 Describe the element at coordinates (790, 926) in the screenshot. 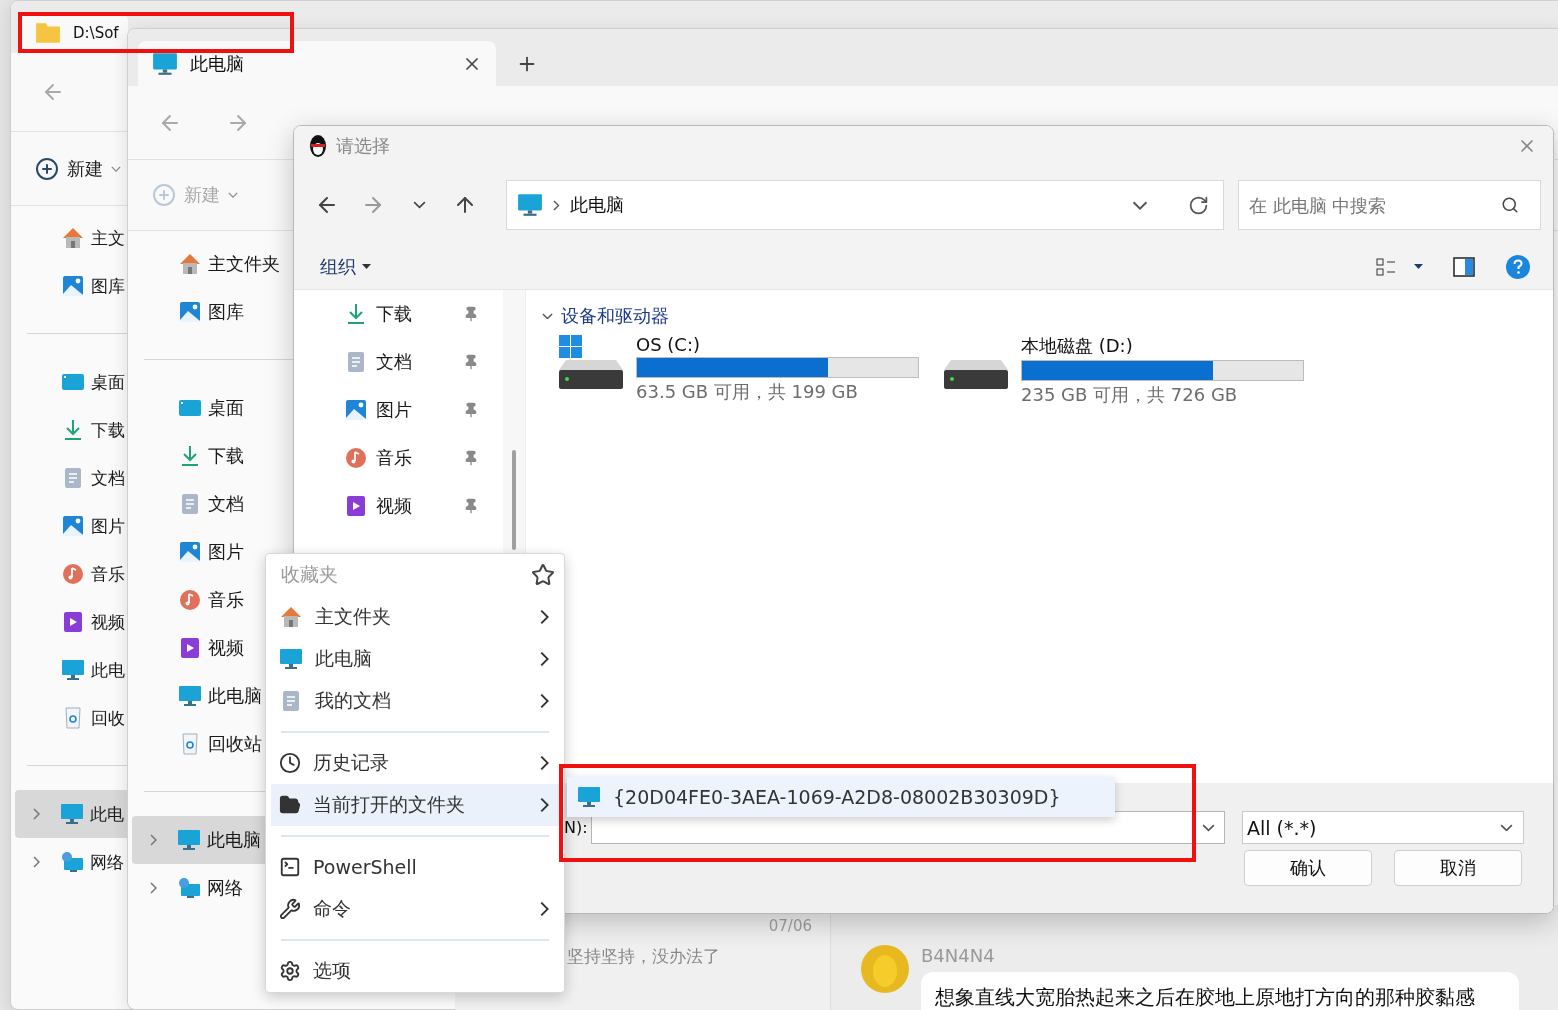

I see `message-date: 07/06` at that location.